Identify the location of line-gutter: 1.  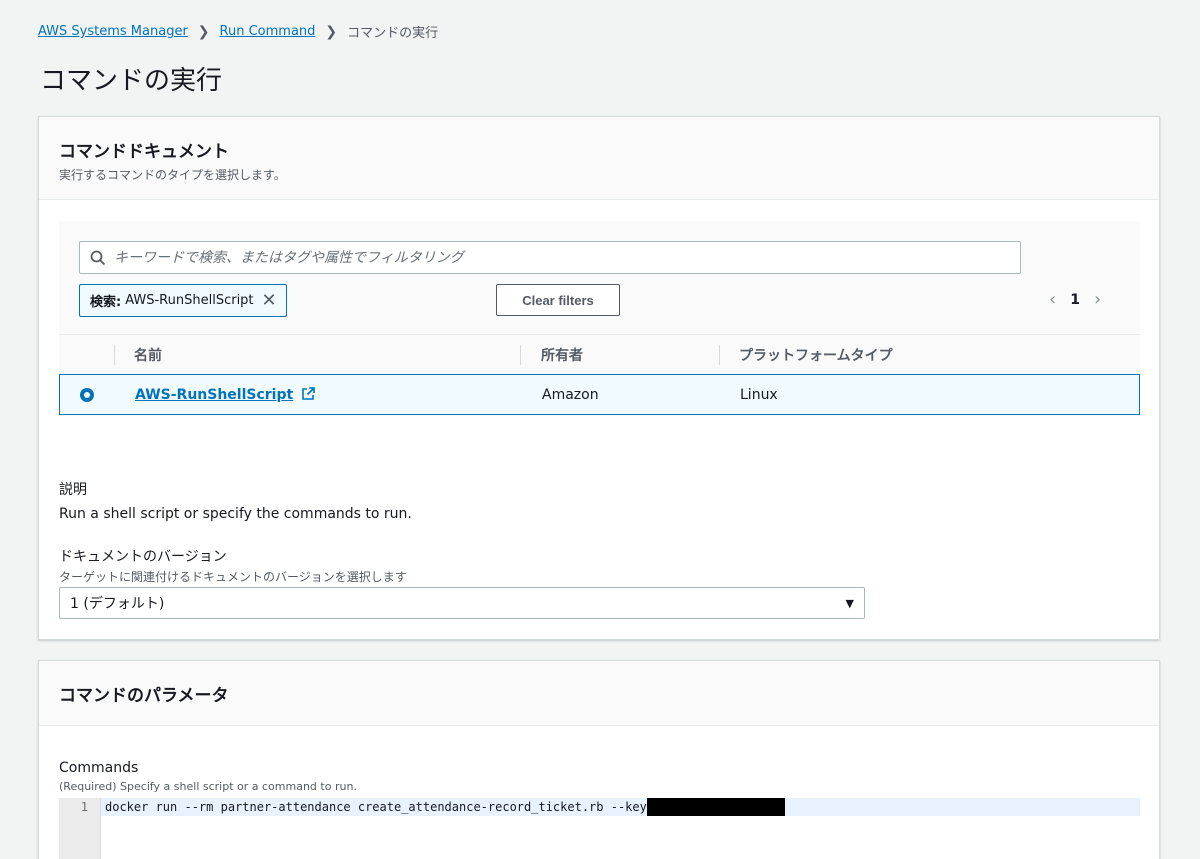
(80, 828).